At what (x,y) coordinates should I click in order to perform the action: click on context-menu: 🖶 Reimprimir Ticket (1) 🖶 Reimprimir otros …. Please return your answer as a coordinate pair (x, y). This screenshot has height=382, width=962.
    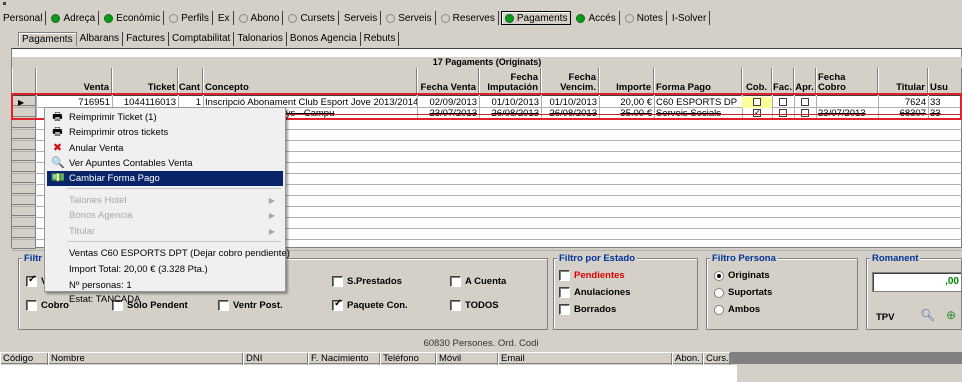
    Looking at the image, I should click on (167, 206).